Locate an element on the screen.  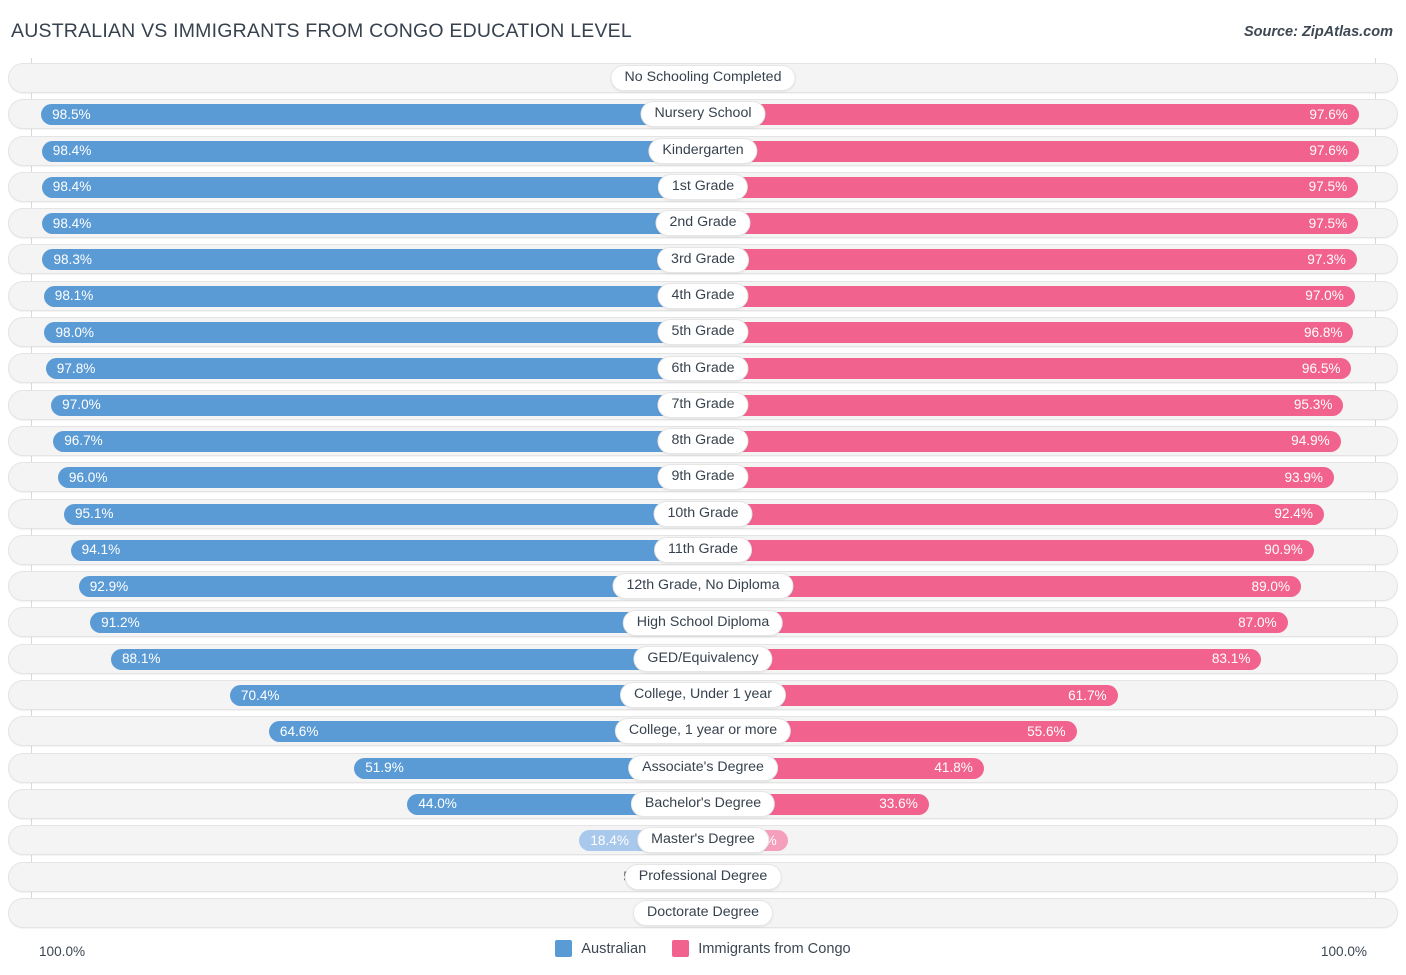
bar-row: 70.4% 61.7% College, Under 1 year is located at coordinates (703, 695).